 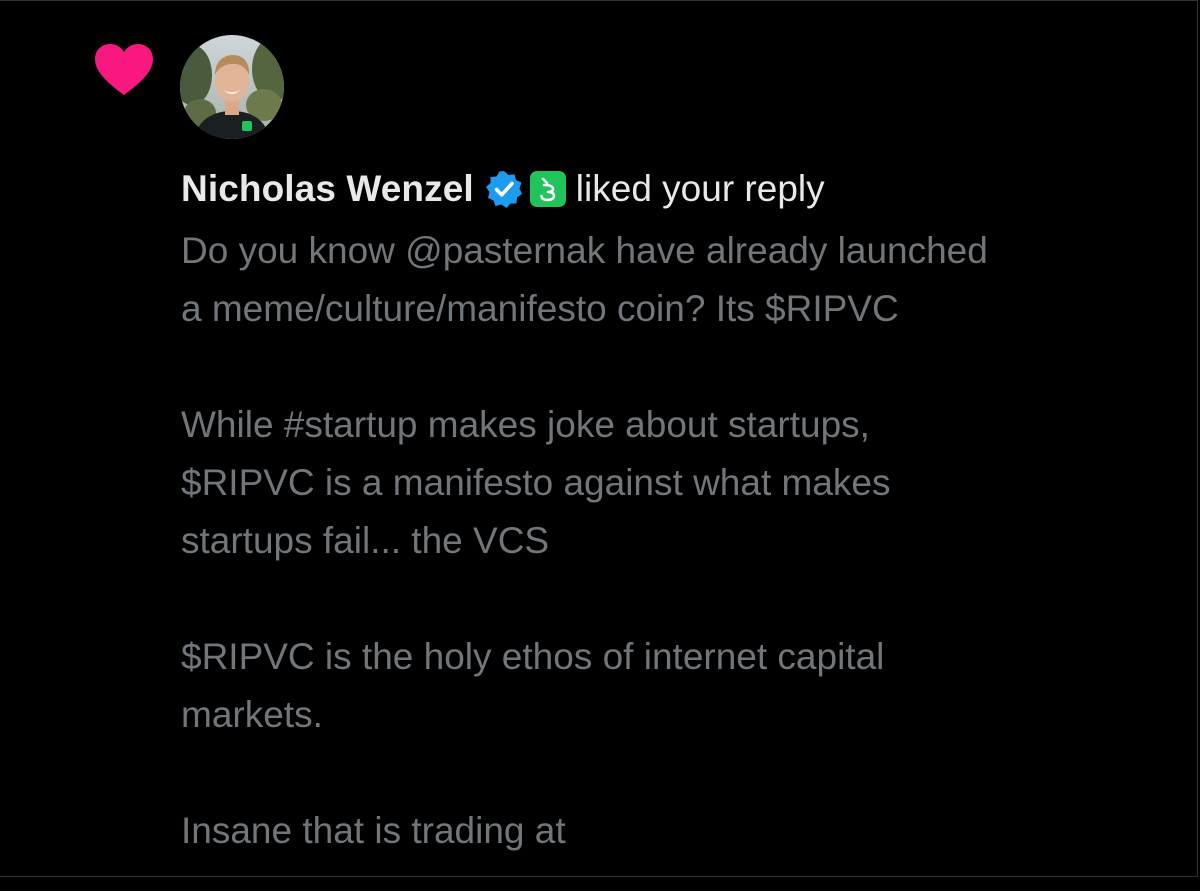 I want to click on affiliate-glyph-icon, so click(x=547, y=189).